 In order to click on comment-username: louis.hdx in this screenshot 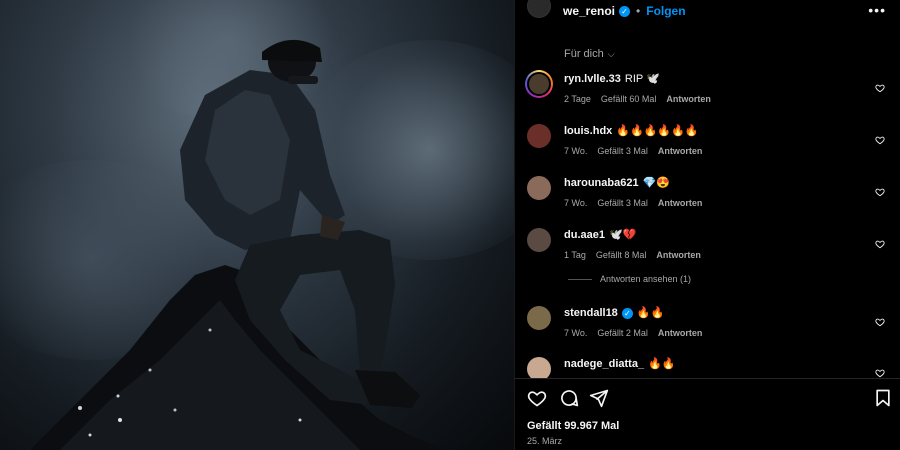, I will do `click(588, 131)`.